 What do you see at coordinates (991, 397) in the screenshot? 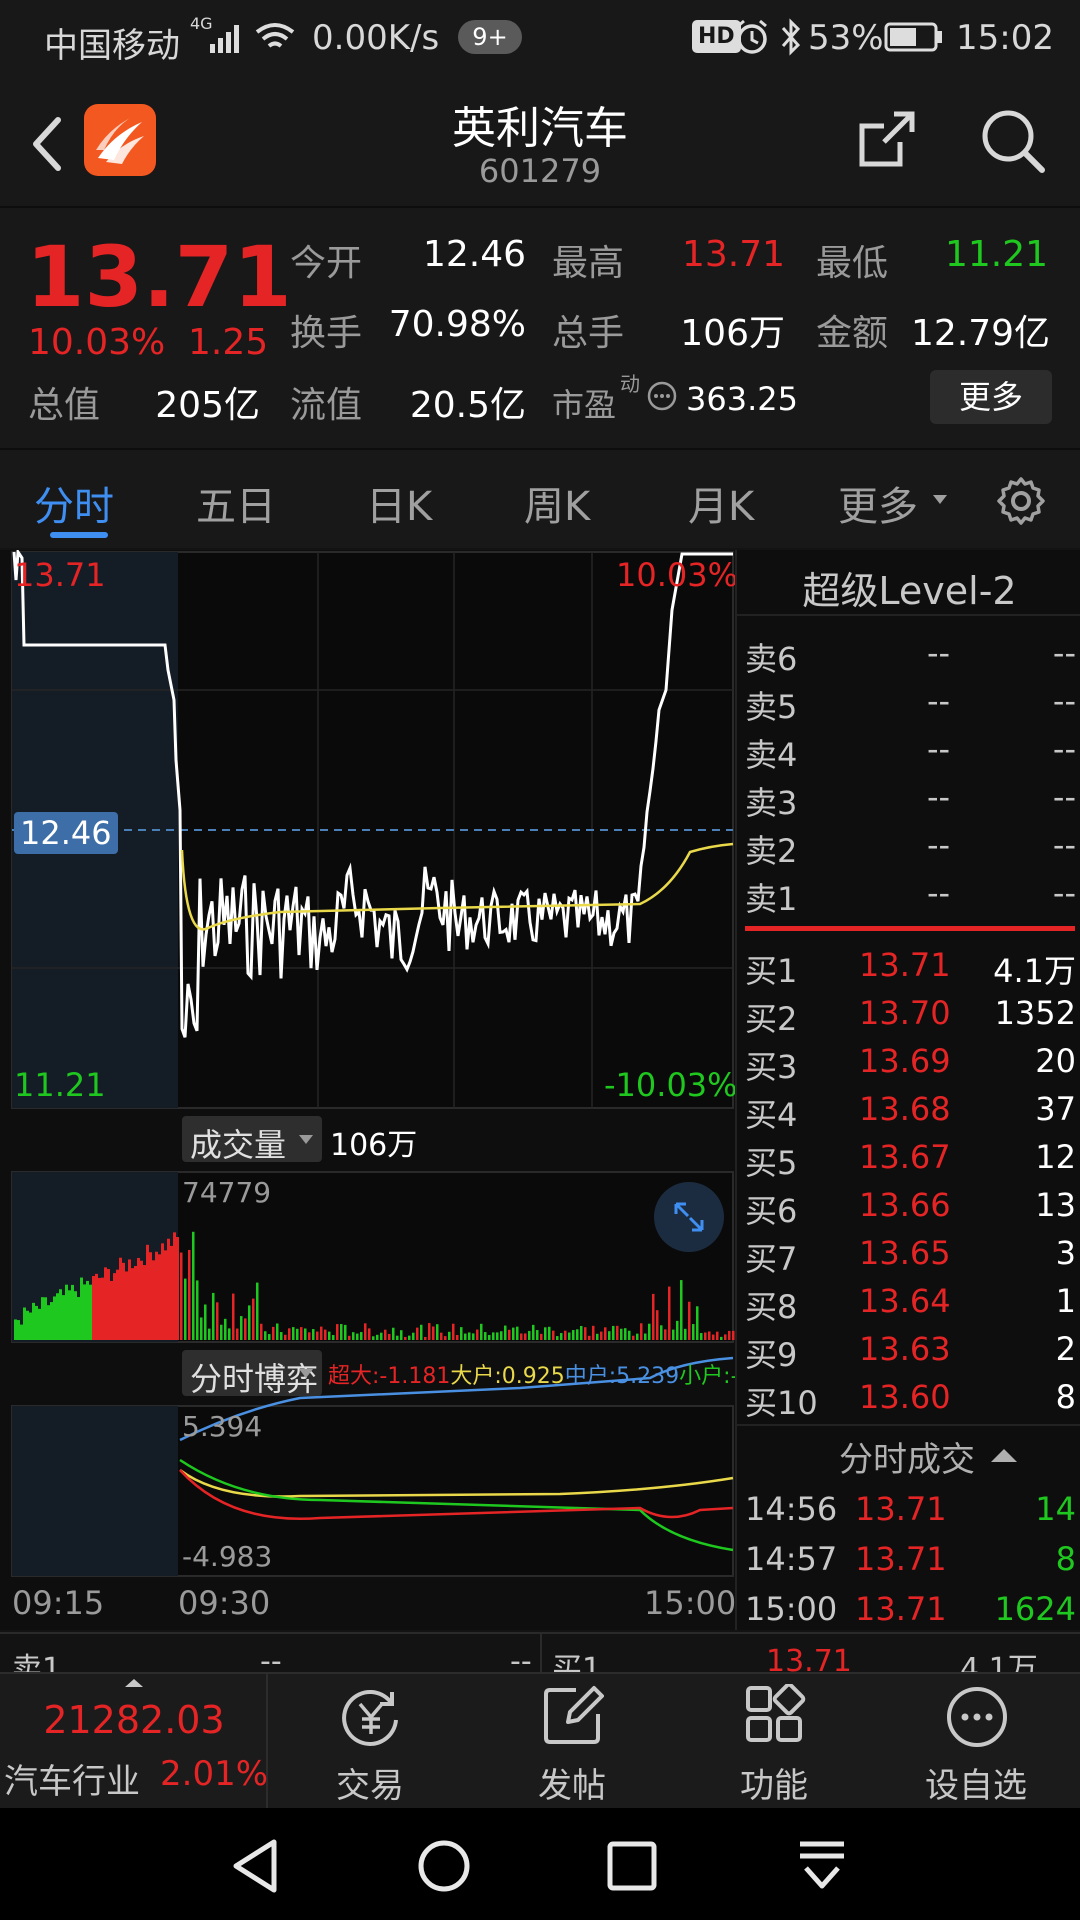
I see `more-button: 更多` at bounding box center [991, 397].